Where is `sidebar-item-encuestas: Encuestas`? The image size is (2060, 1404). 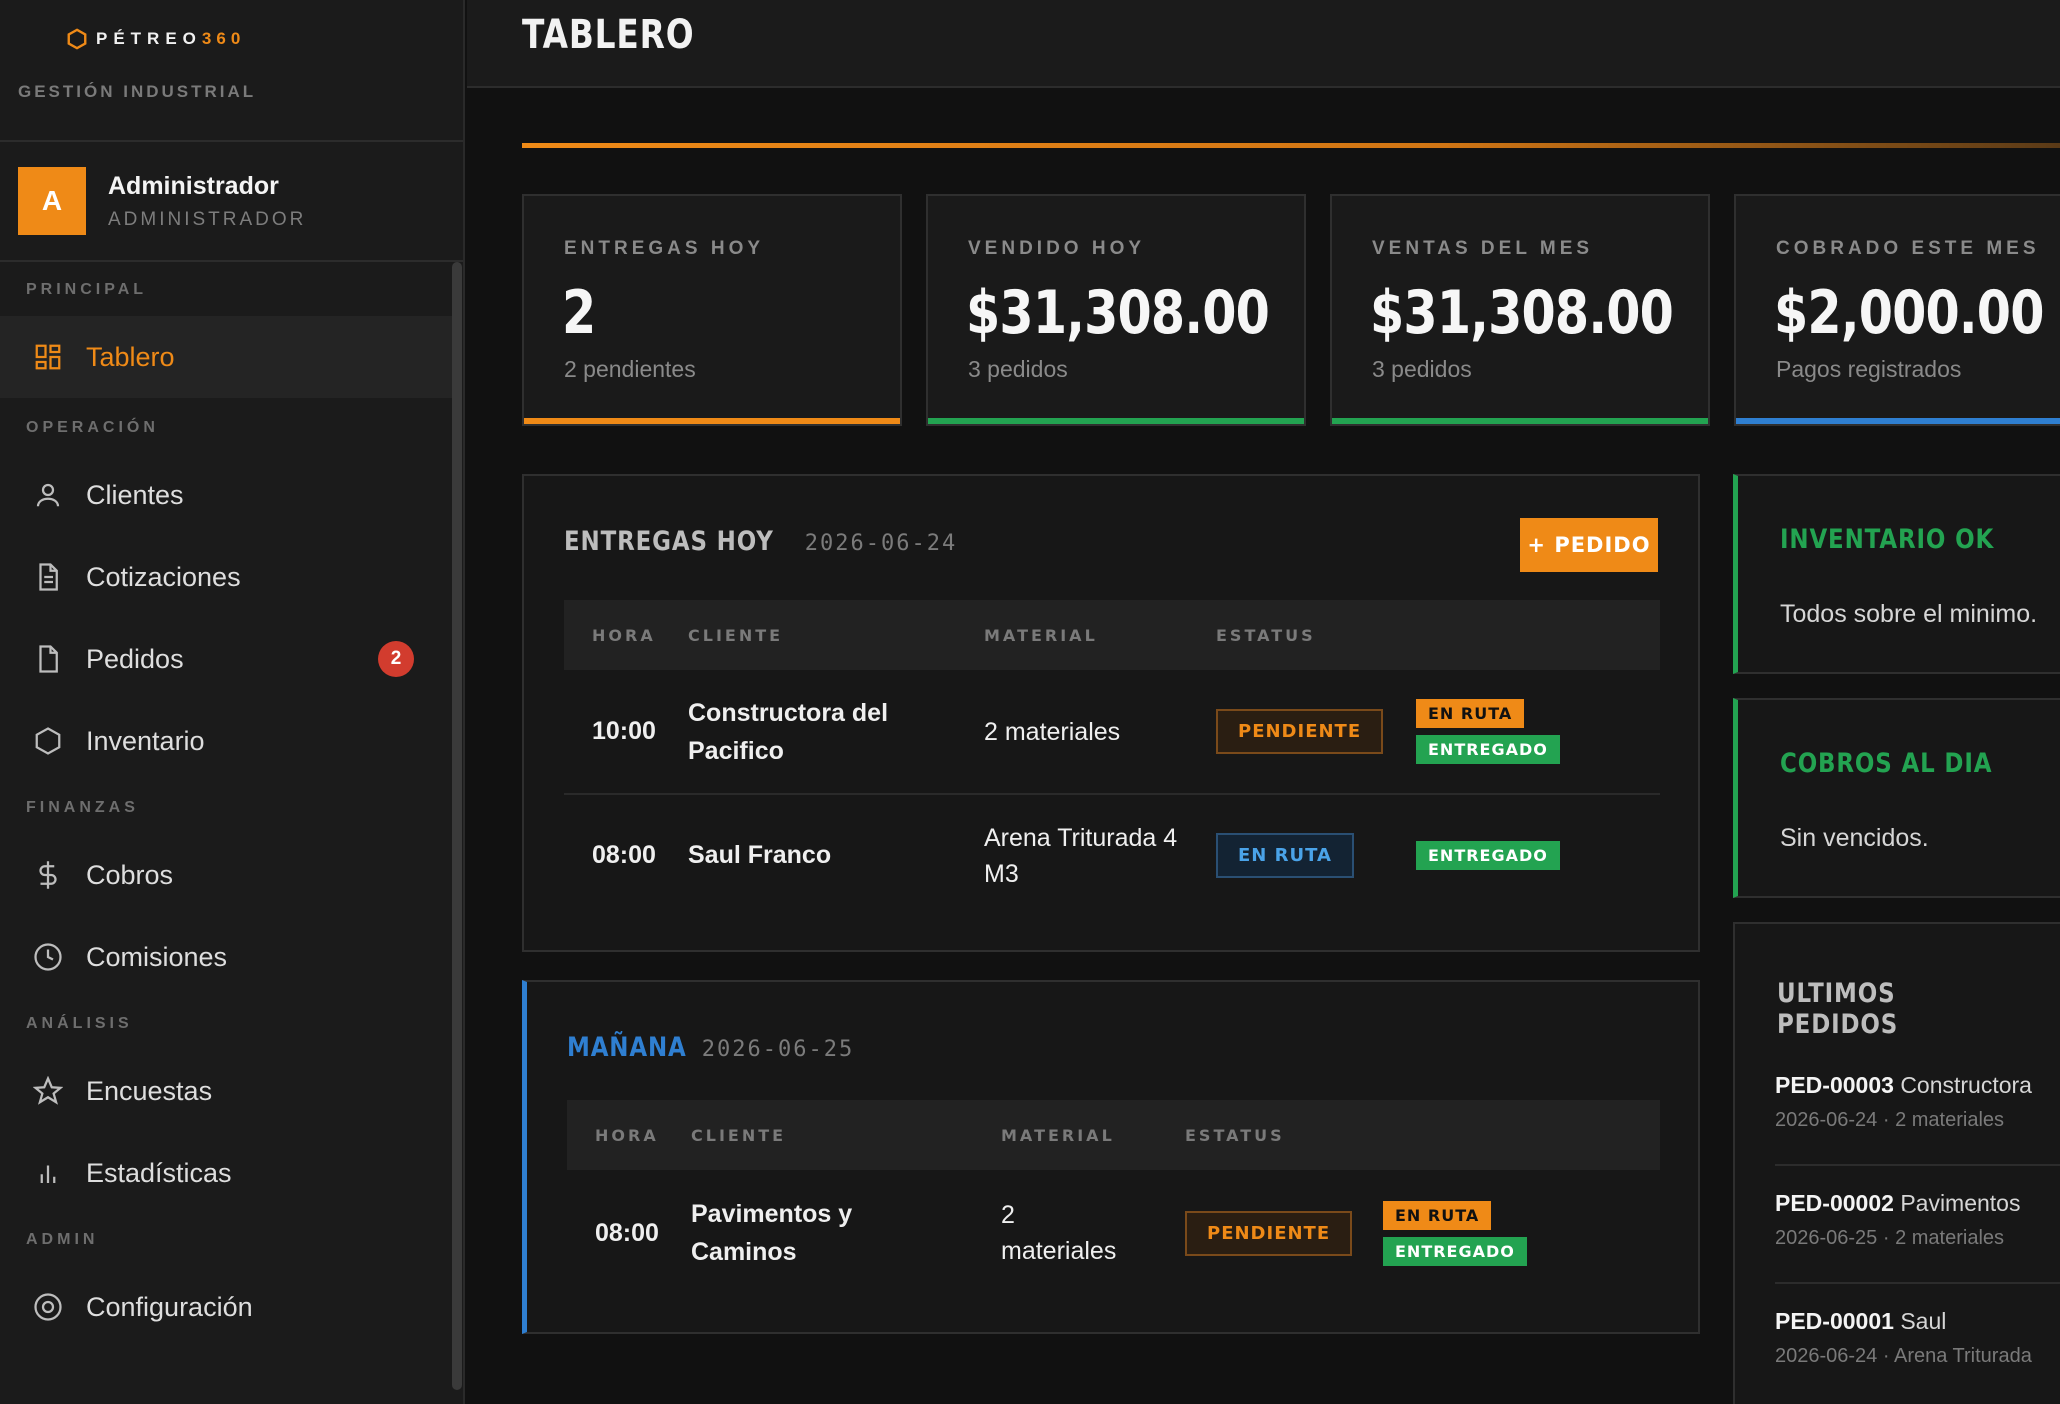 sidebar-item-encuestas: Encuestas is located at coordinates (226, 1091).